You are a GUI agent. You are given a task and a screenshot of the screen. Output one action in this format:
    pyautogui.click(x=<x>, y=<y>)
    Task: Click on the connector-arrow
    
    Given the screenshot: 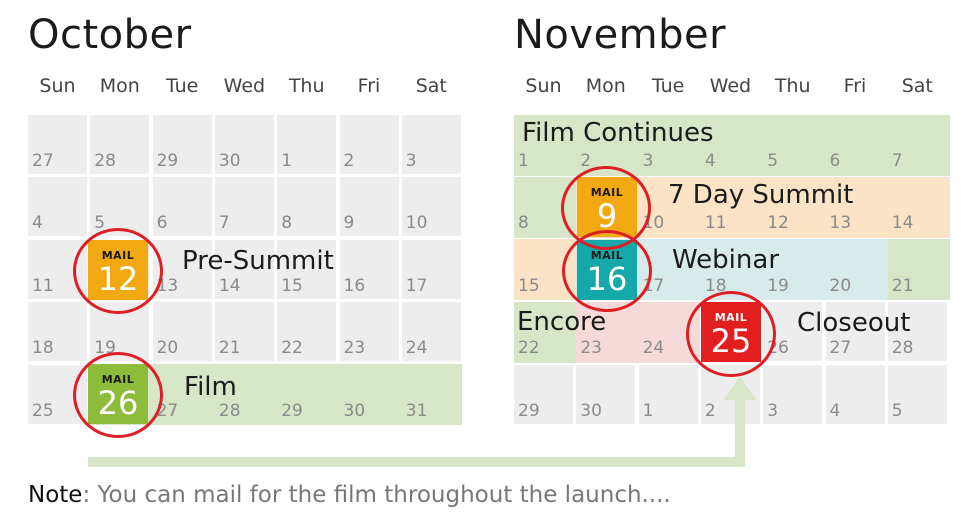 What is the action you would take?
    pyautogui.click(x=422, y=421)
    